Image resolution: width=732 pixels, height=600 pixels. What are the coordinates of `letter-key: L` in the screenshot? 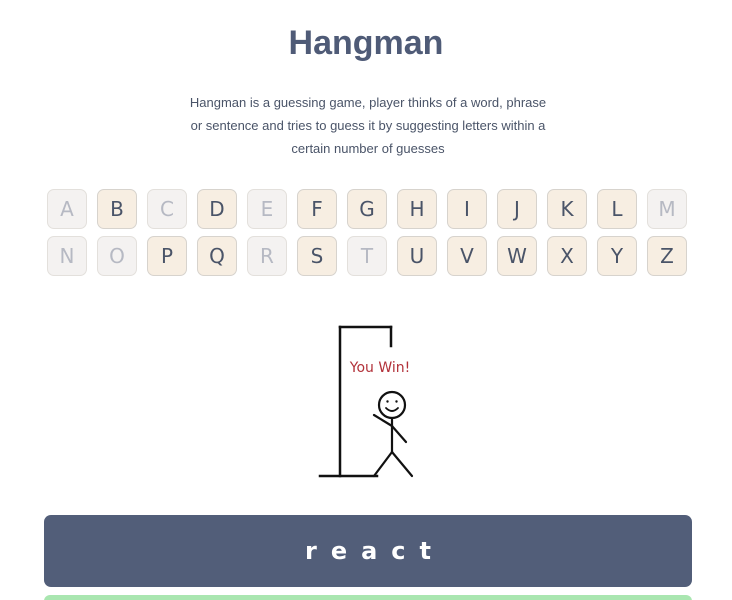 It's located at (617, 209).